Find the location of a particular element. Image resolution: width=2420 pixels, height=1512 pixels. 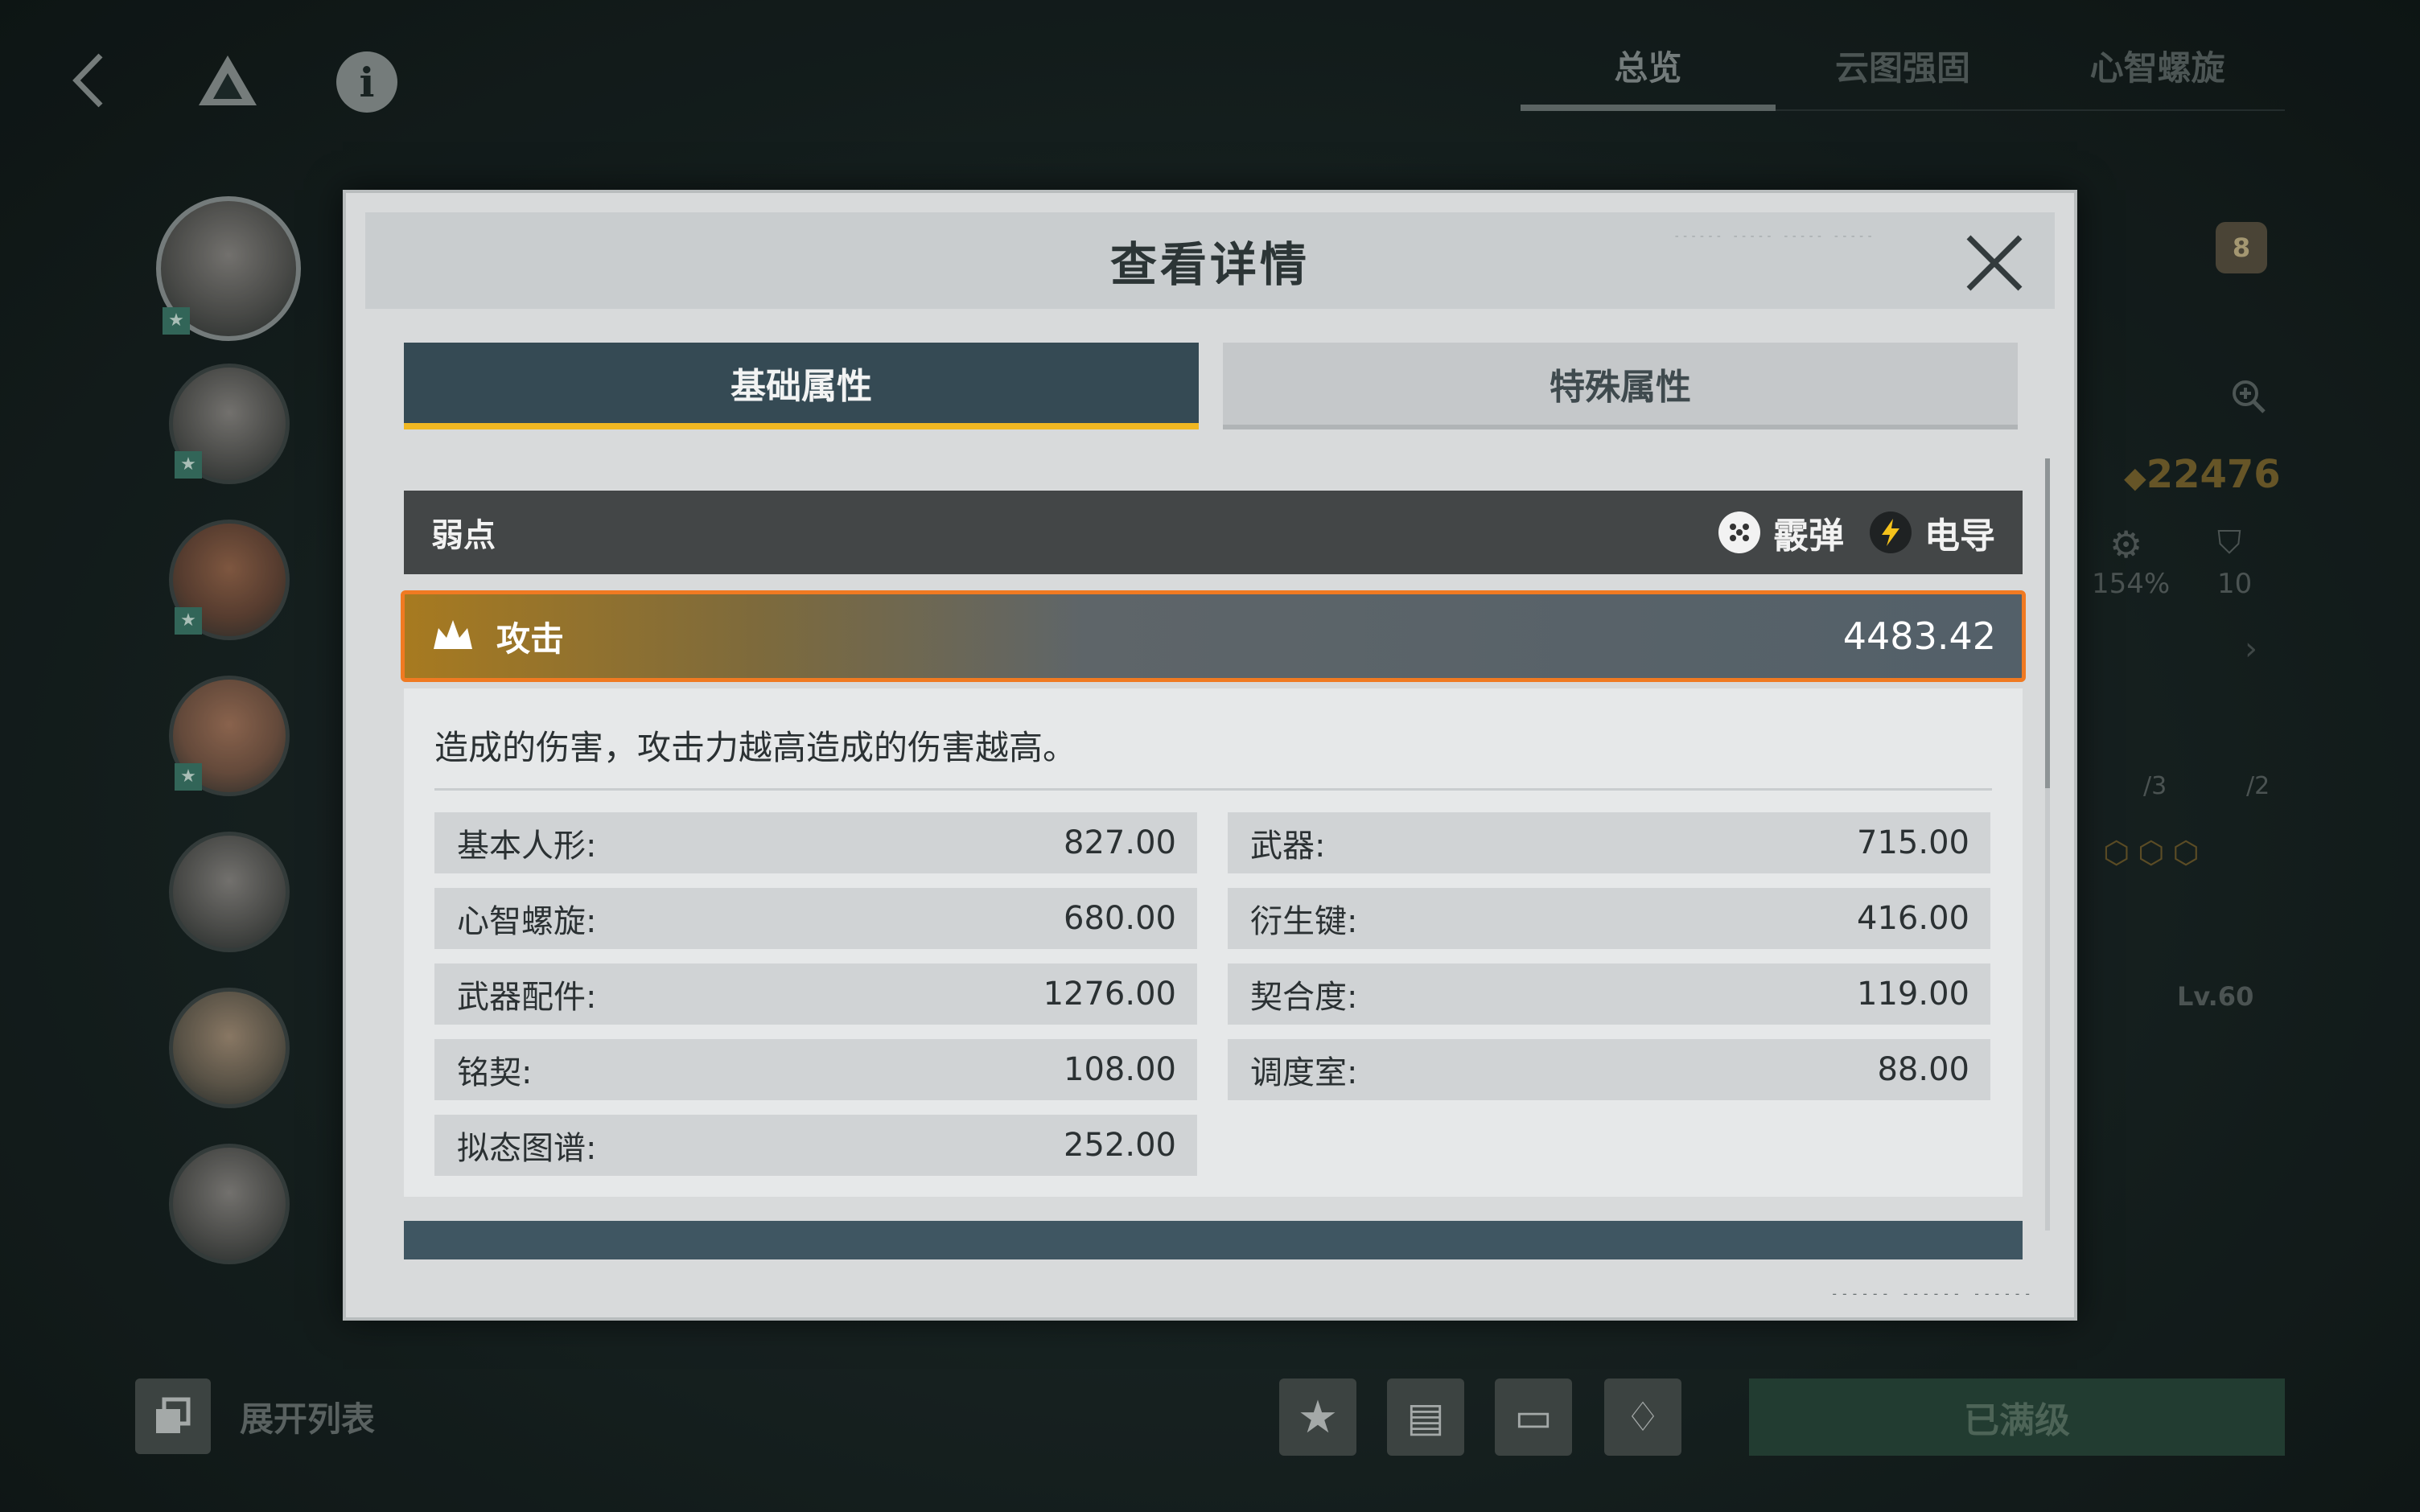

shirt-icon: ♢ is located at coordinates (1642, 1417).